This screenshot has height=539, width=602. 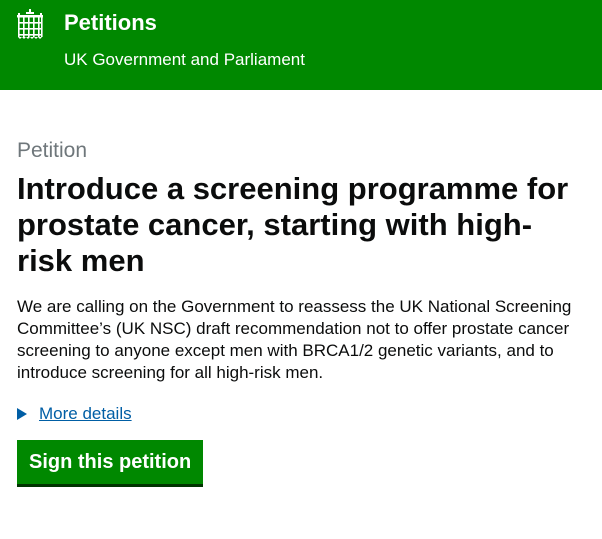 What do you see at coordinates (22, 414) in the screenshot?
I see `triangle-right-icon` at bounding box center [22, 414].